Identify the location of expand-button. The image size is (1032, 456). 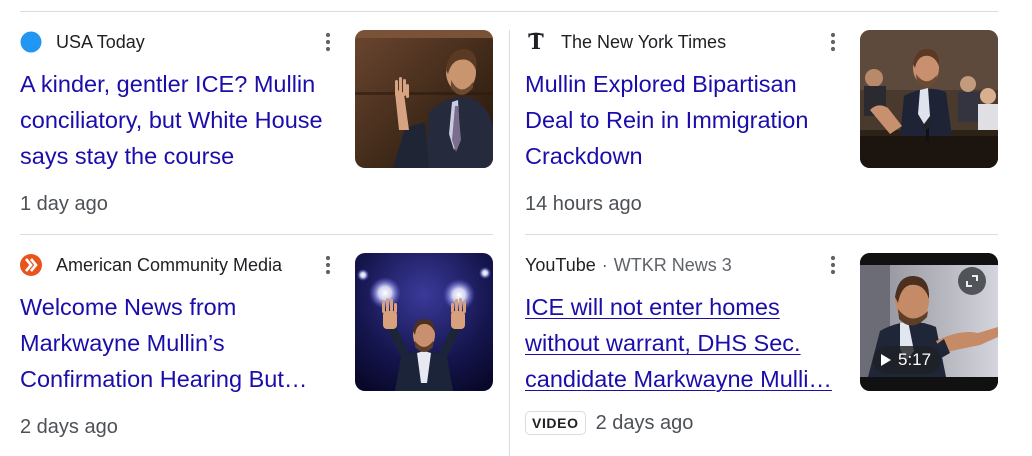
(972, 281).